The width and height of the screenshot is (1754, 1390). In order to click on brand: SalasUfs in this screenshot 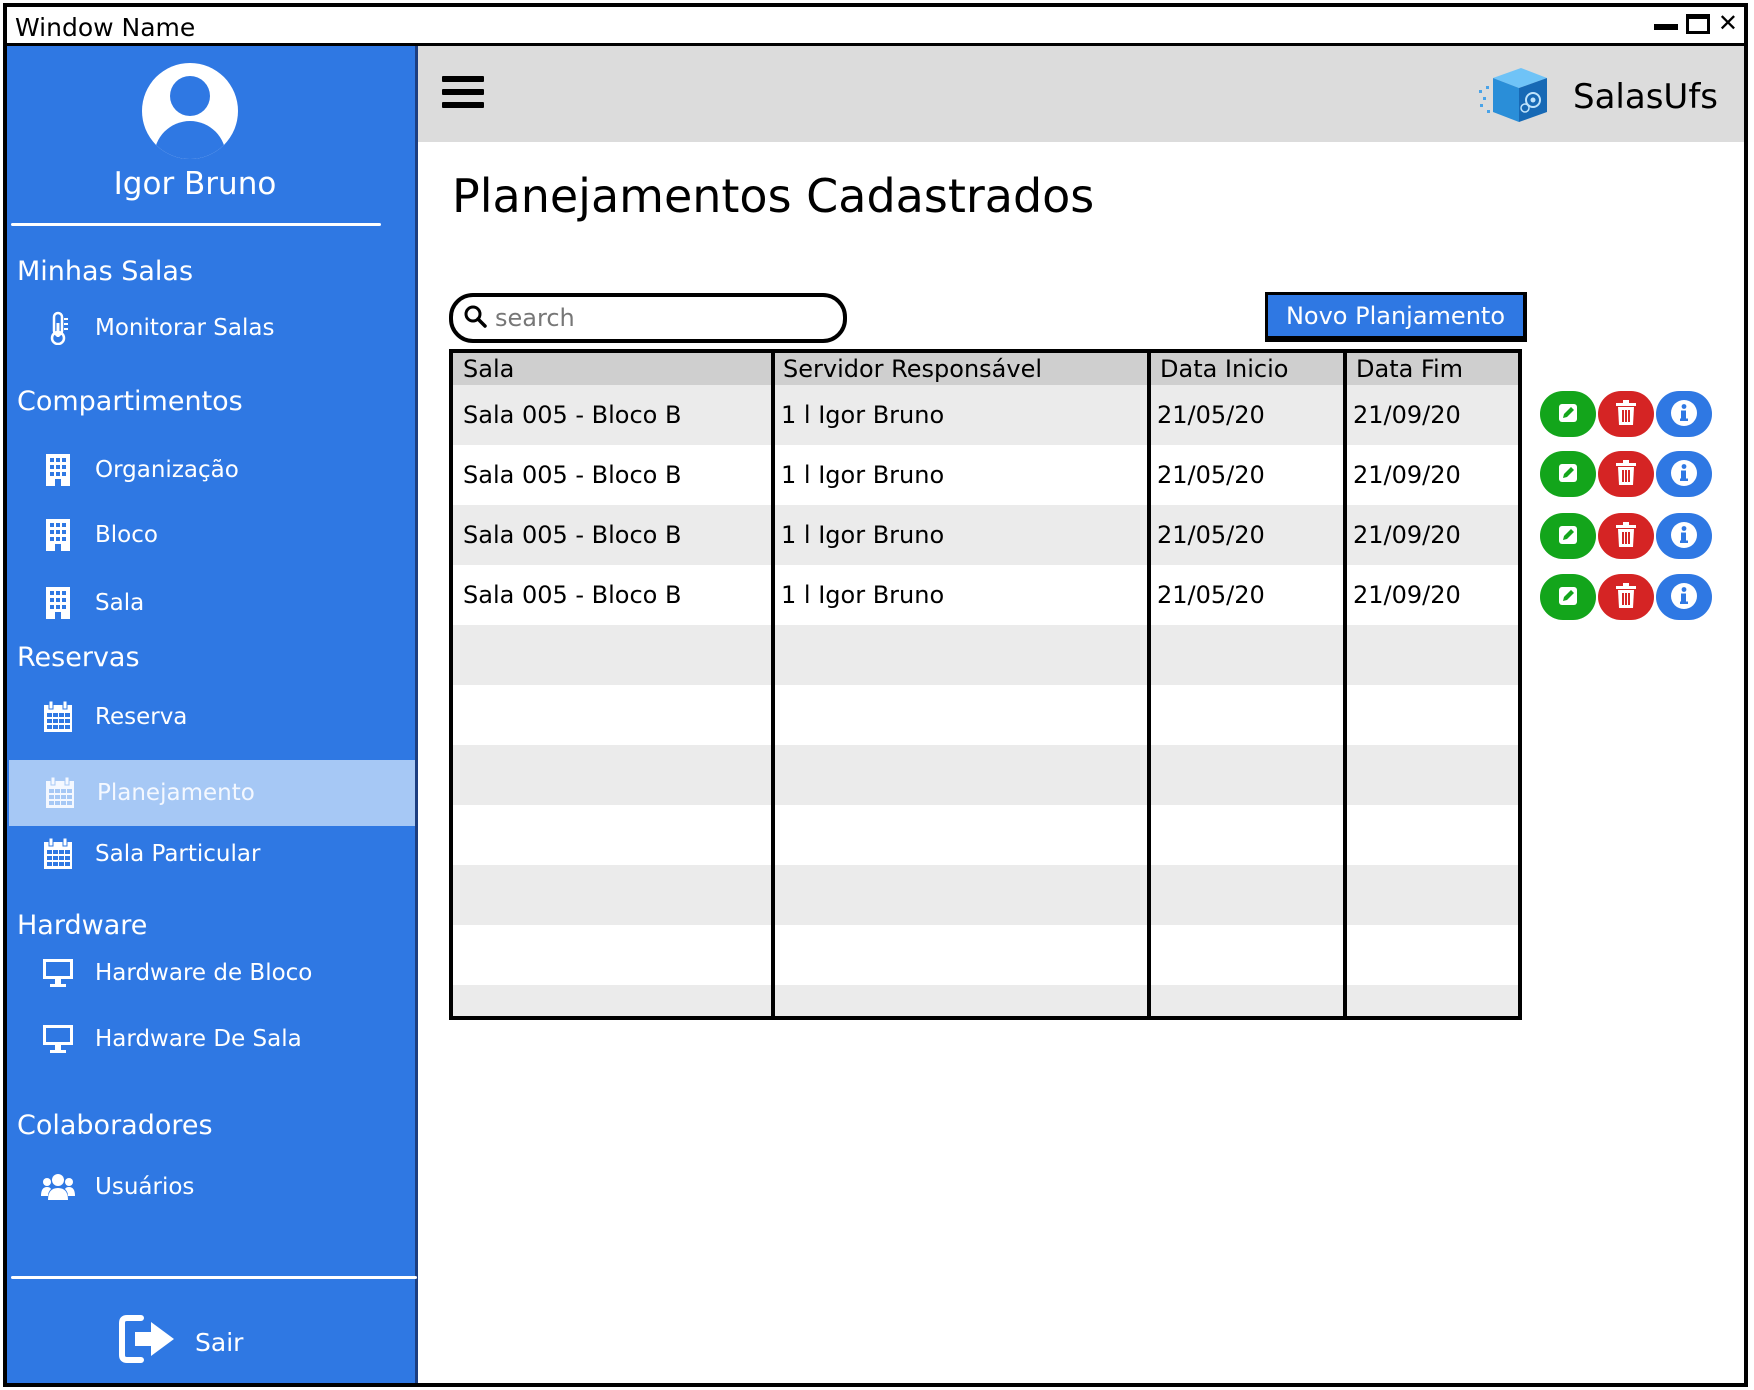, I will do `click(1597, 97)`.